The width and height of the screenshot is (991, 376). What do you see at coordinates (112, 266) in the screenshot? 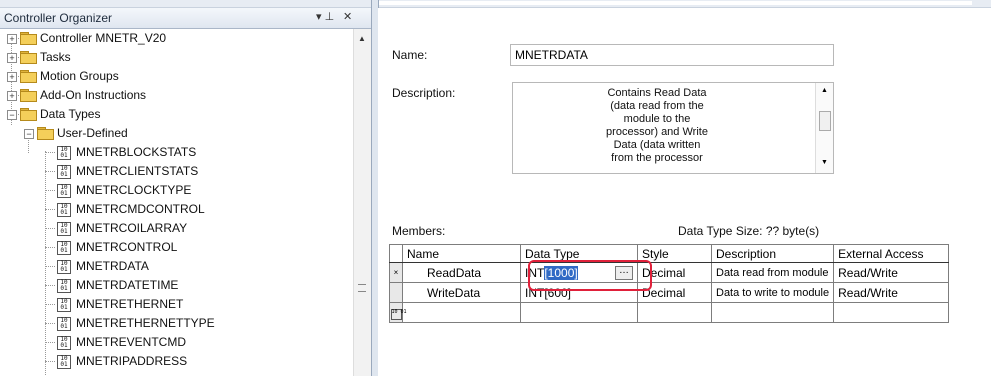
I see `tree-item-label: MNETRDATA` at bounding box center [112, 266].